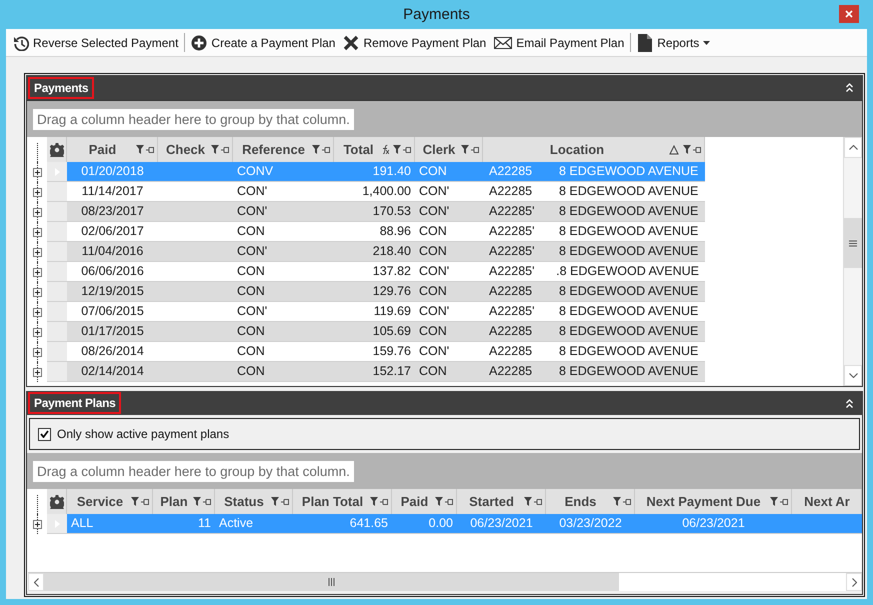 The width and height of the screenshot is (873, 605). Describe the element at coordinates (95, 42) in the screenshot. I see `toolbar-button: Reverse Selected Payment` at that location.